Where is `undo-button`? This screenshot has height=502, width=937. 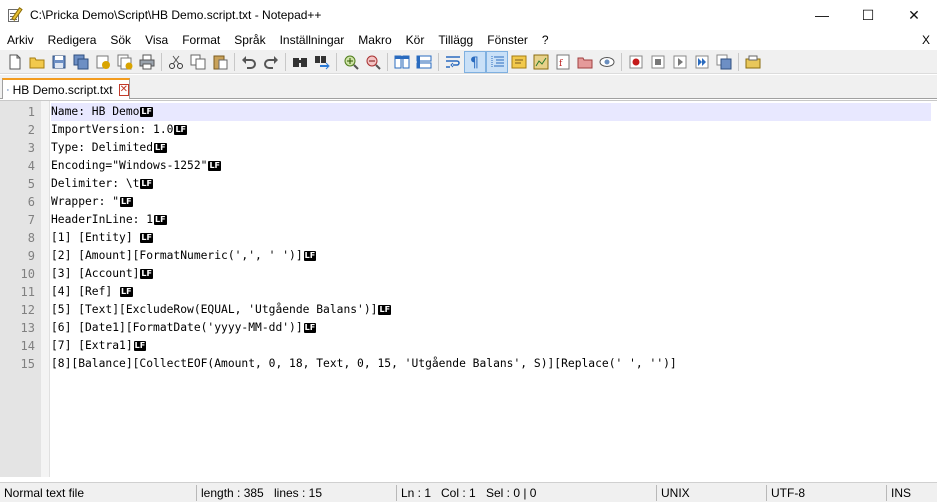 undo-button is located at coordinates (249, 62).